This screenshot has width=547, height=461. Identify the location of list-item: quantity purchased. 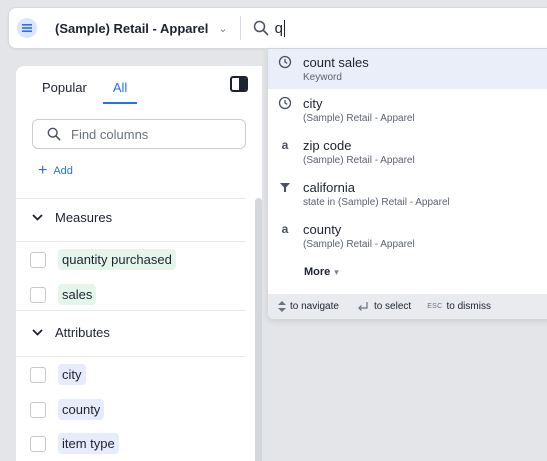
(103, 259).